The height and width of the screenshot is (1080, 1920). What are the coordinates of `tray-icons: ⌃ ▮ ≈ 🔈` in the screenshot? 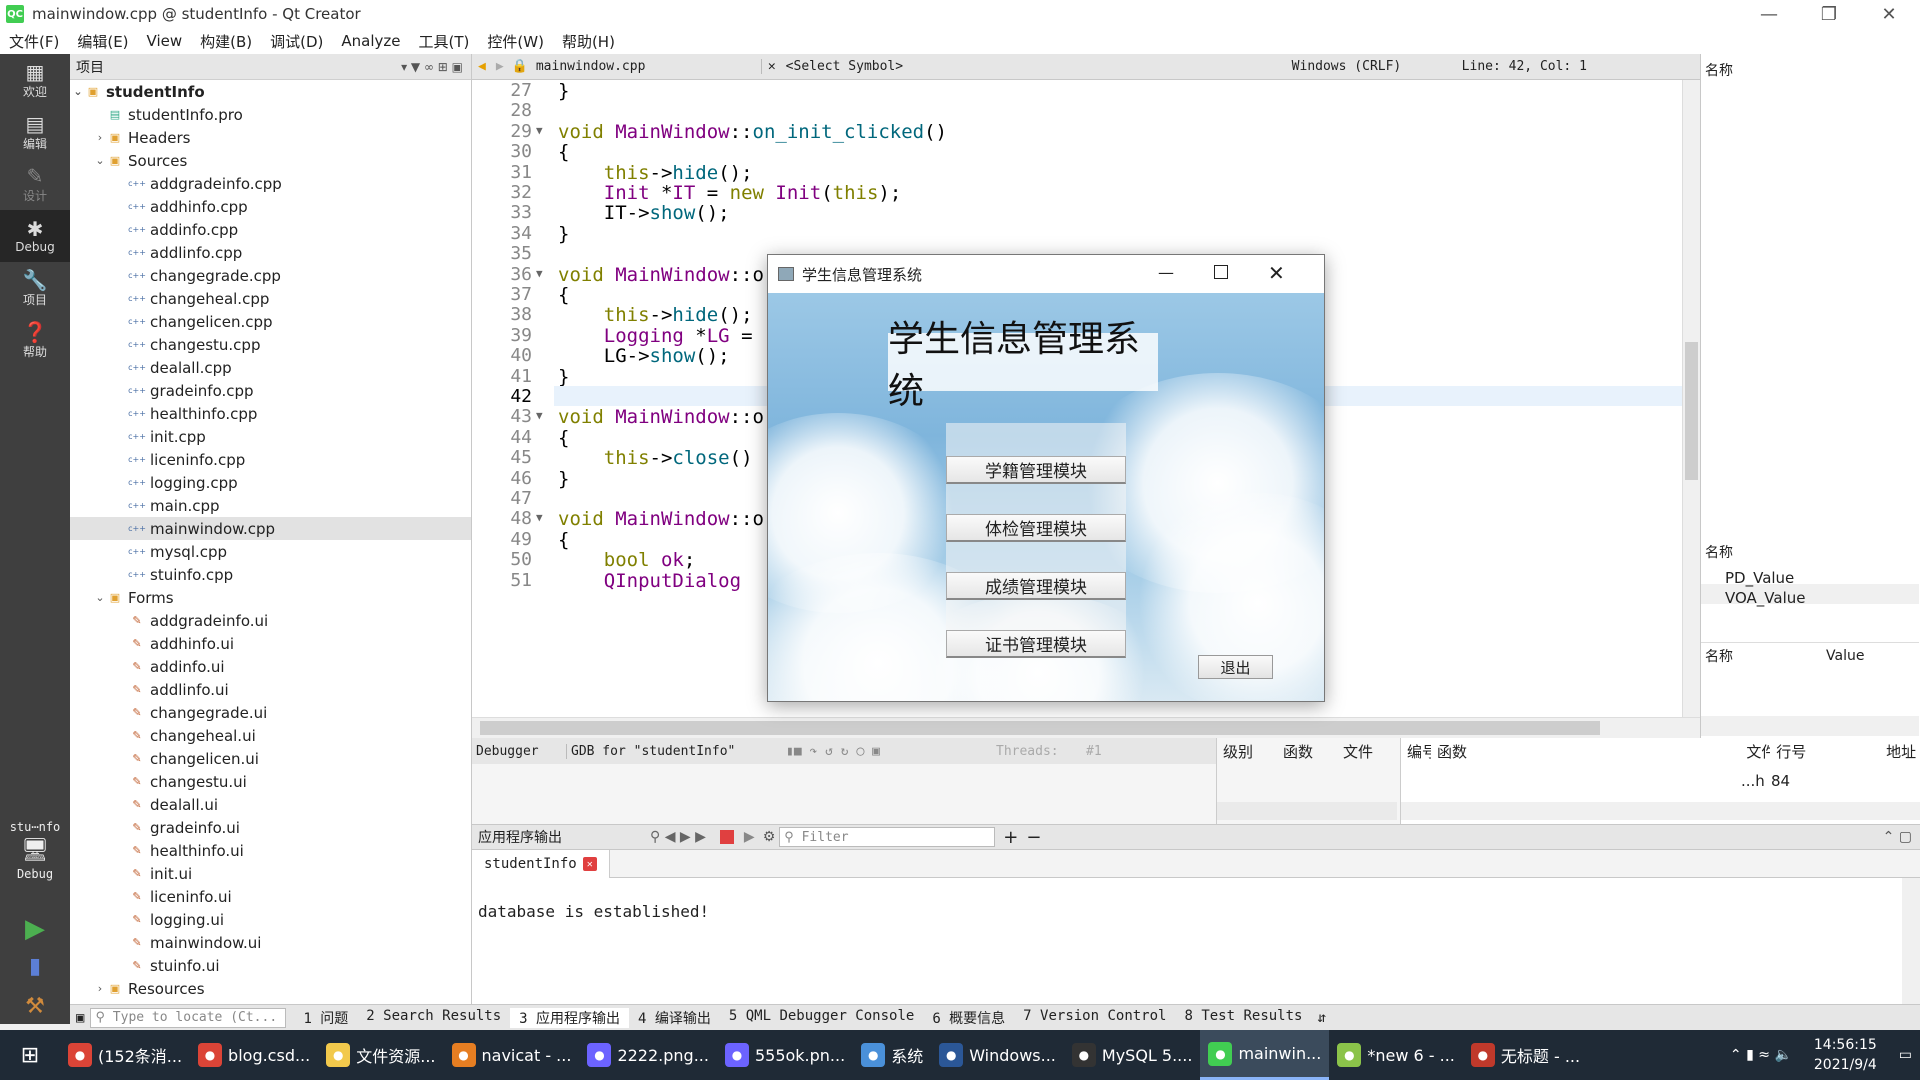 It's located at (1761, 1055).